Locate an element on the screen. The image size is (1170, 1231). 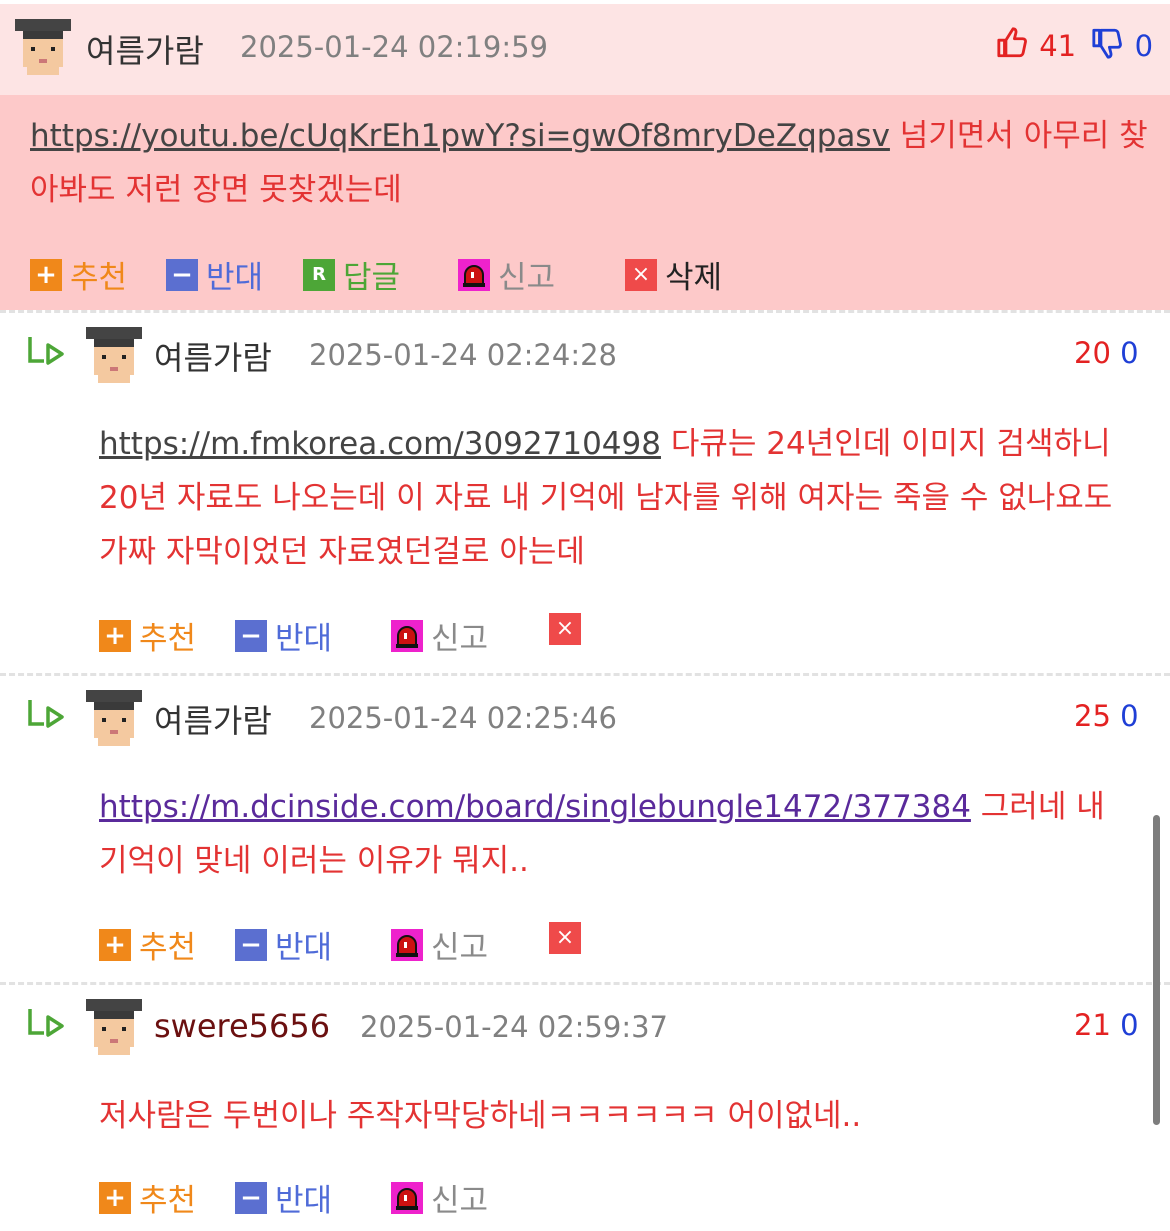
comment-actions: + 추천 − 반대 신고 is located at coordinates (399, 1197).